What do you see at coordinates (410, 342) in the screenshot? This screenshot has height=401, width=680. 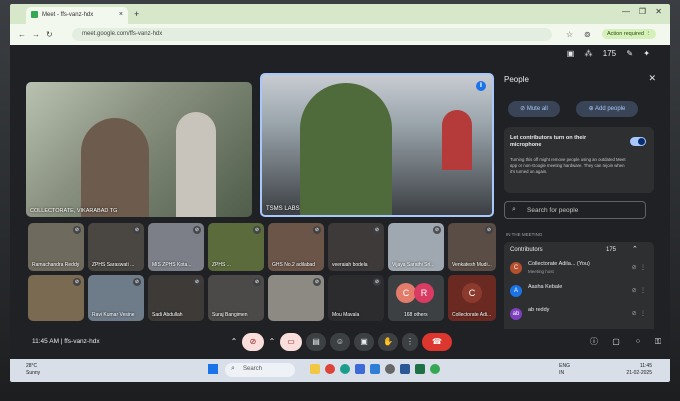 I see `more-options-button: ⋮` at bounding box center [410, 342].